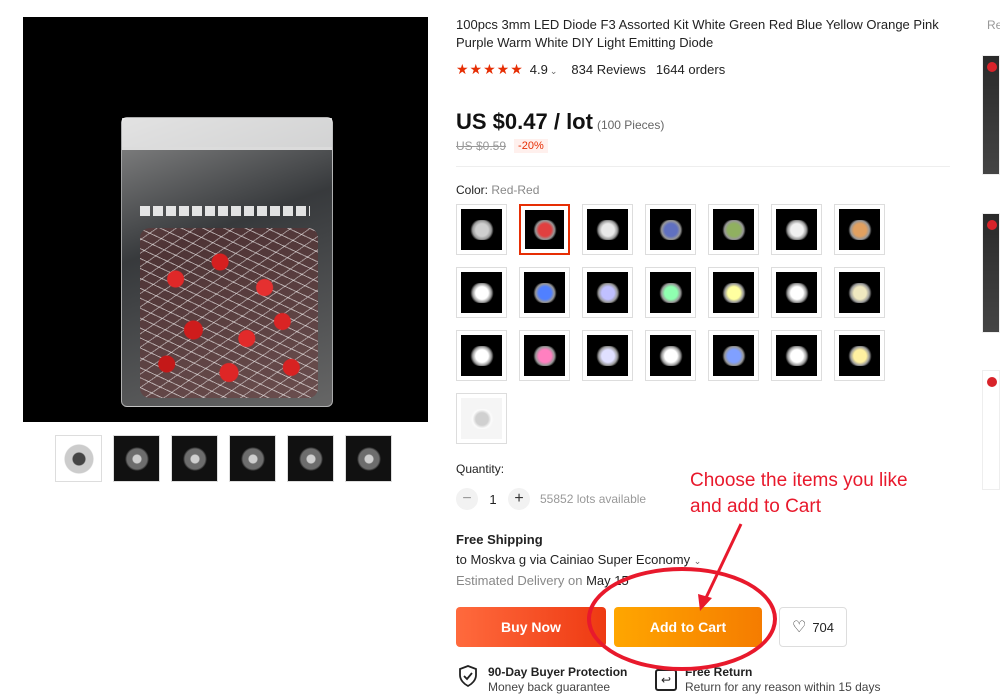 This screenshot has width=1000, height=700. Describe the element at coordinates (593, 499) in the screenshot. I see `lots-available: 55852 lots available` at that location.